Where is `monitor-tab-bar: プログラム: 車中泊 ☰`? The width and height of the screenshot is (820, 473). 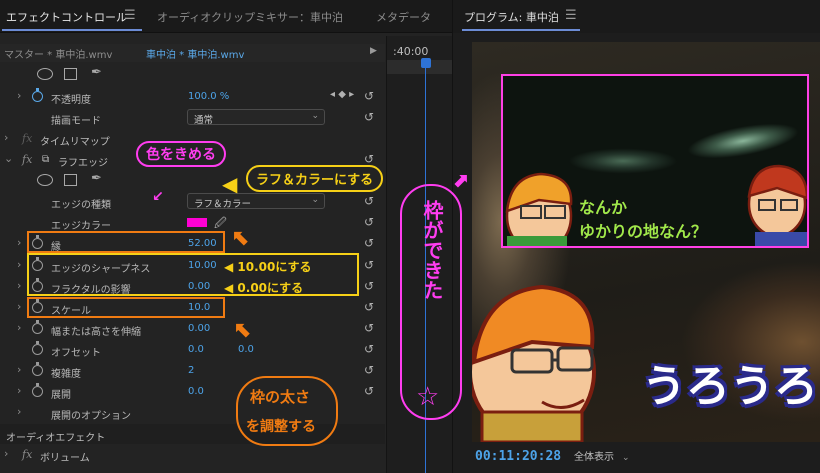 monitor-tab-bar: プログラム: 車中泊 ☰ is located at coordinates (636, 16).